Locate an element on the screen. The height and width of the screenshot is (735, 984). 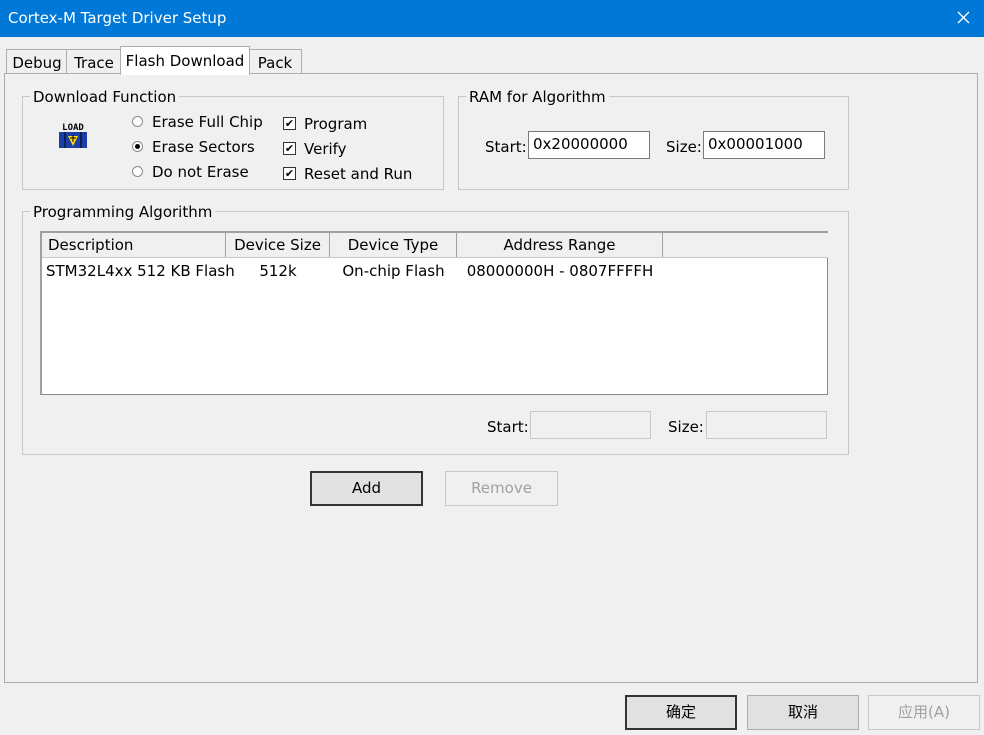
column-header-device-size: Device Size is located at coordinates (278, 245).